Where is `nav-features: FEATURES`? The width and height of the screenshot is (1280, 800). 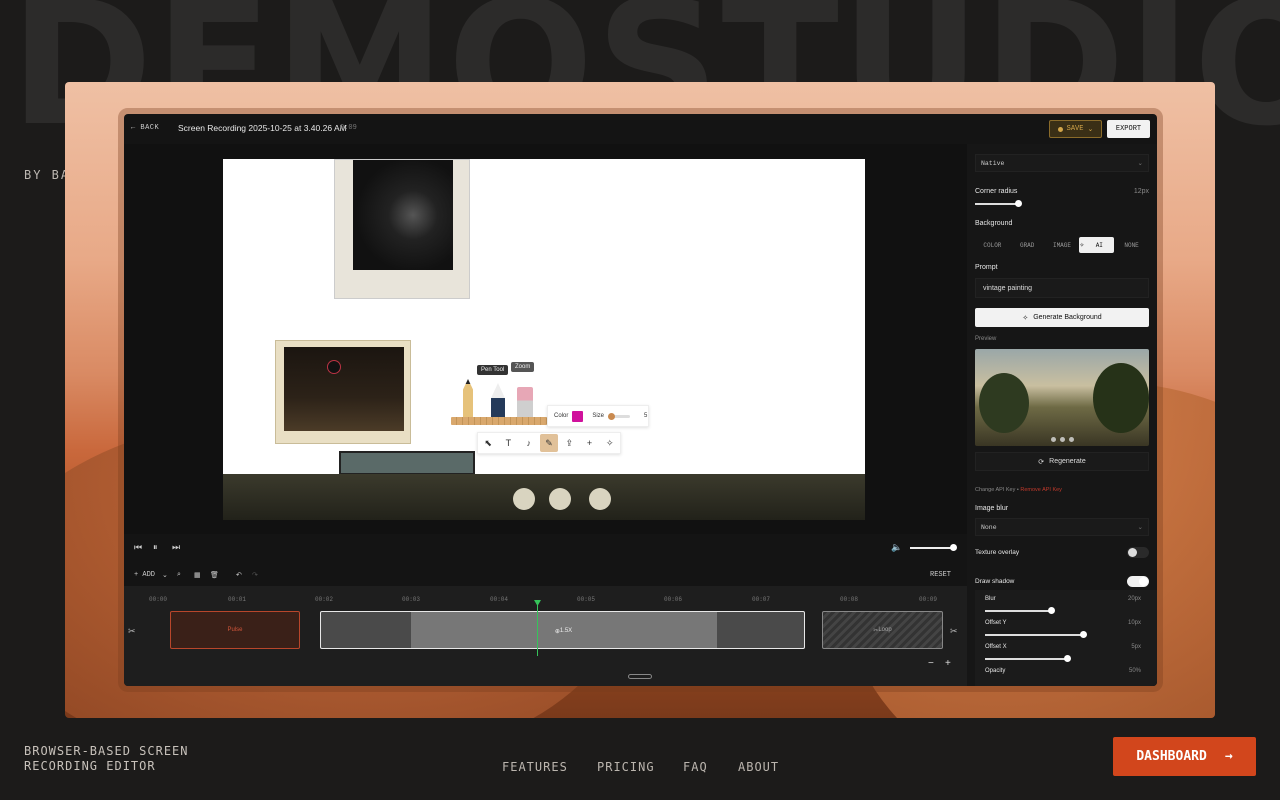 nav-features: FEATURES is located at coordinates (535, 767).